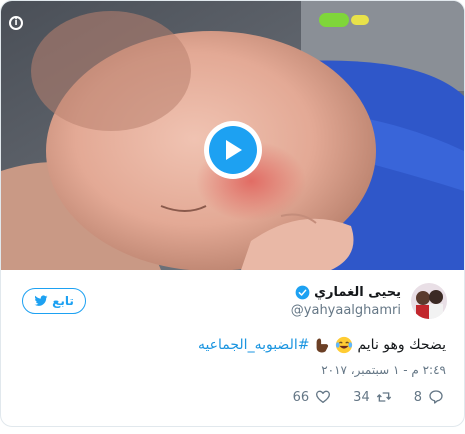 Image resolution: width=465 pixels, height=434 pixels. I want to click on heart-icon, so click(323, 396).